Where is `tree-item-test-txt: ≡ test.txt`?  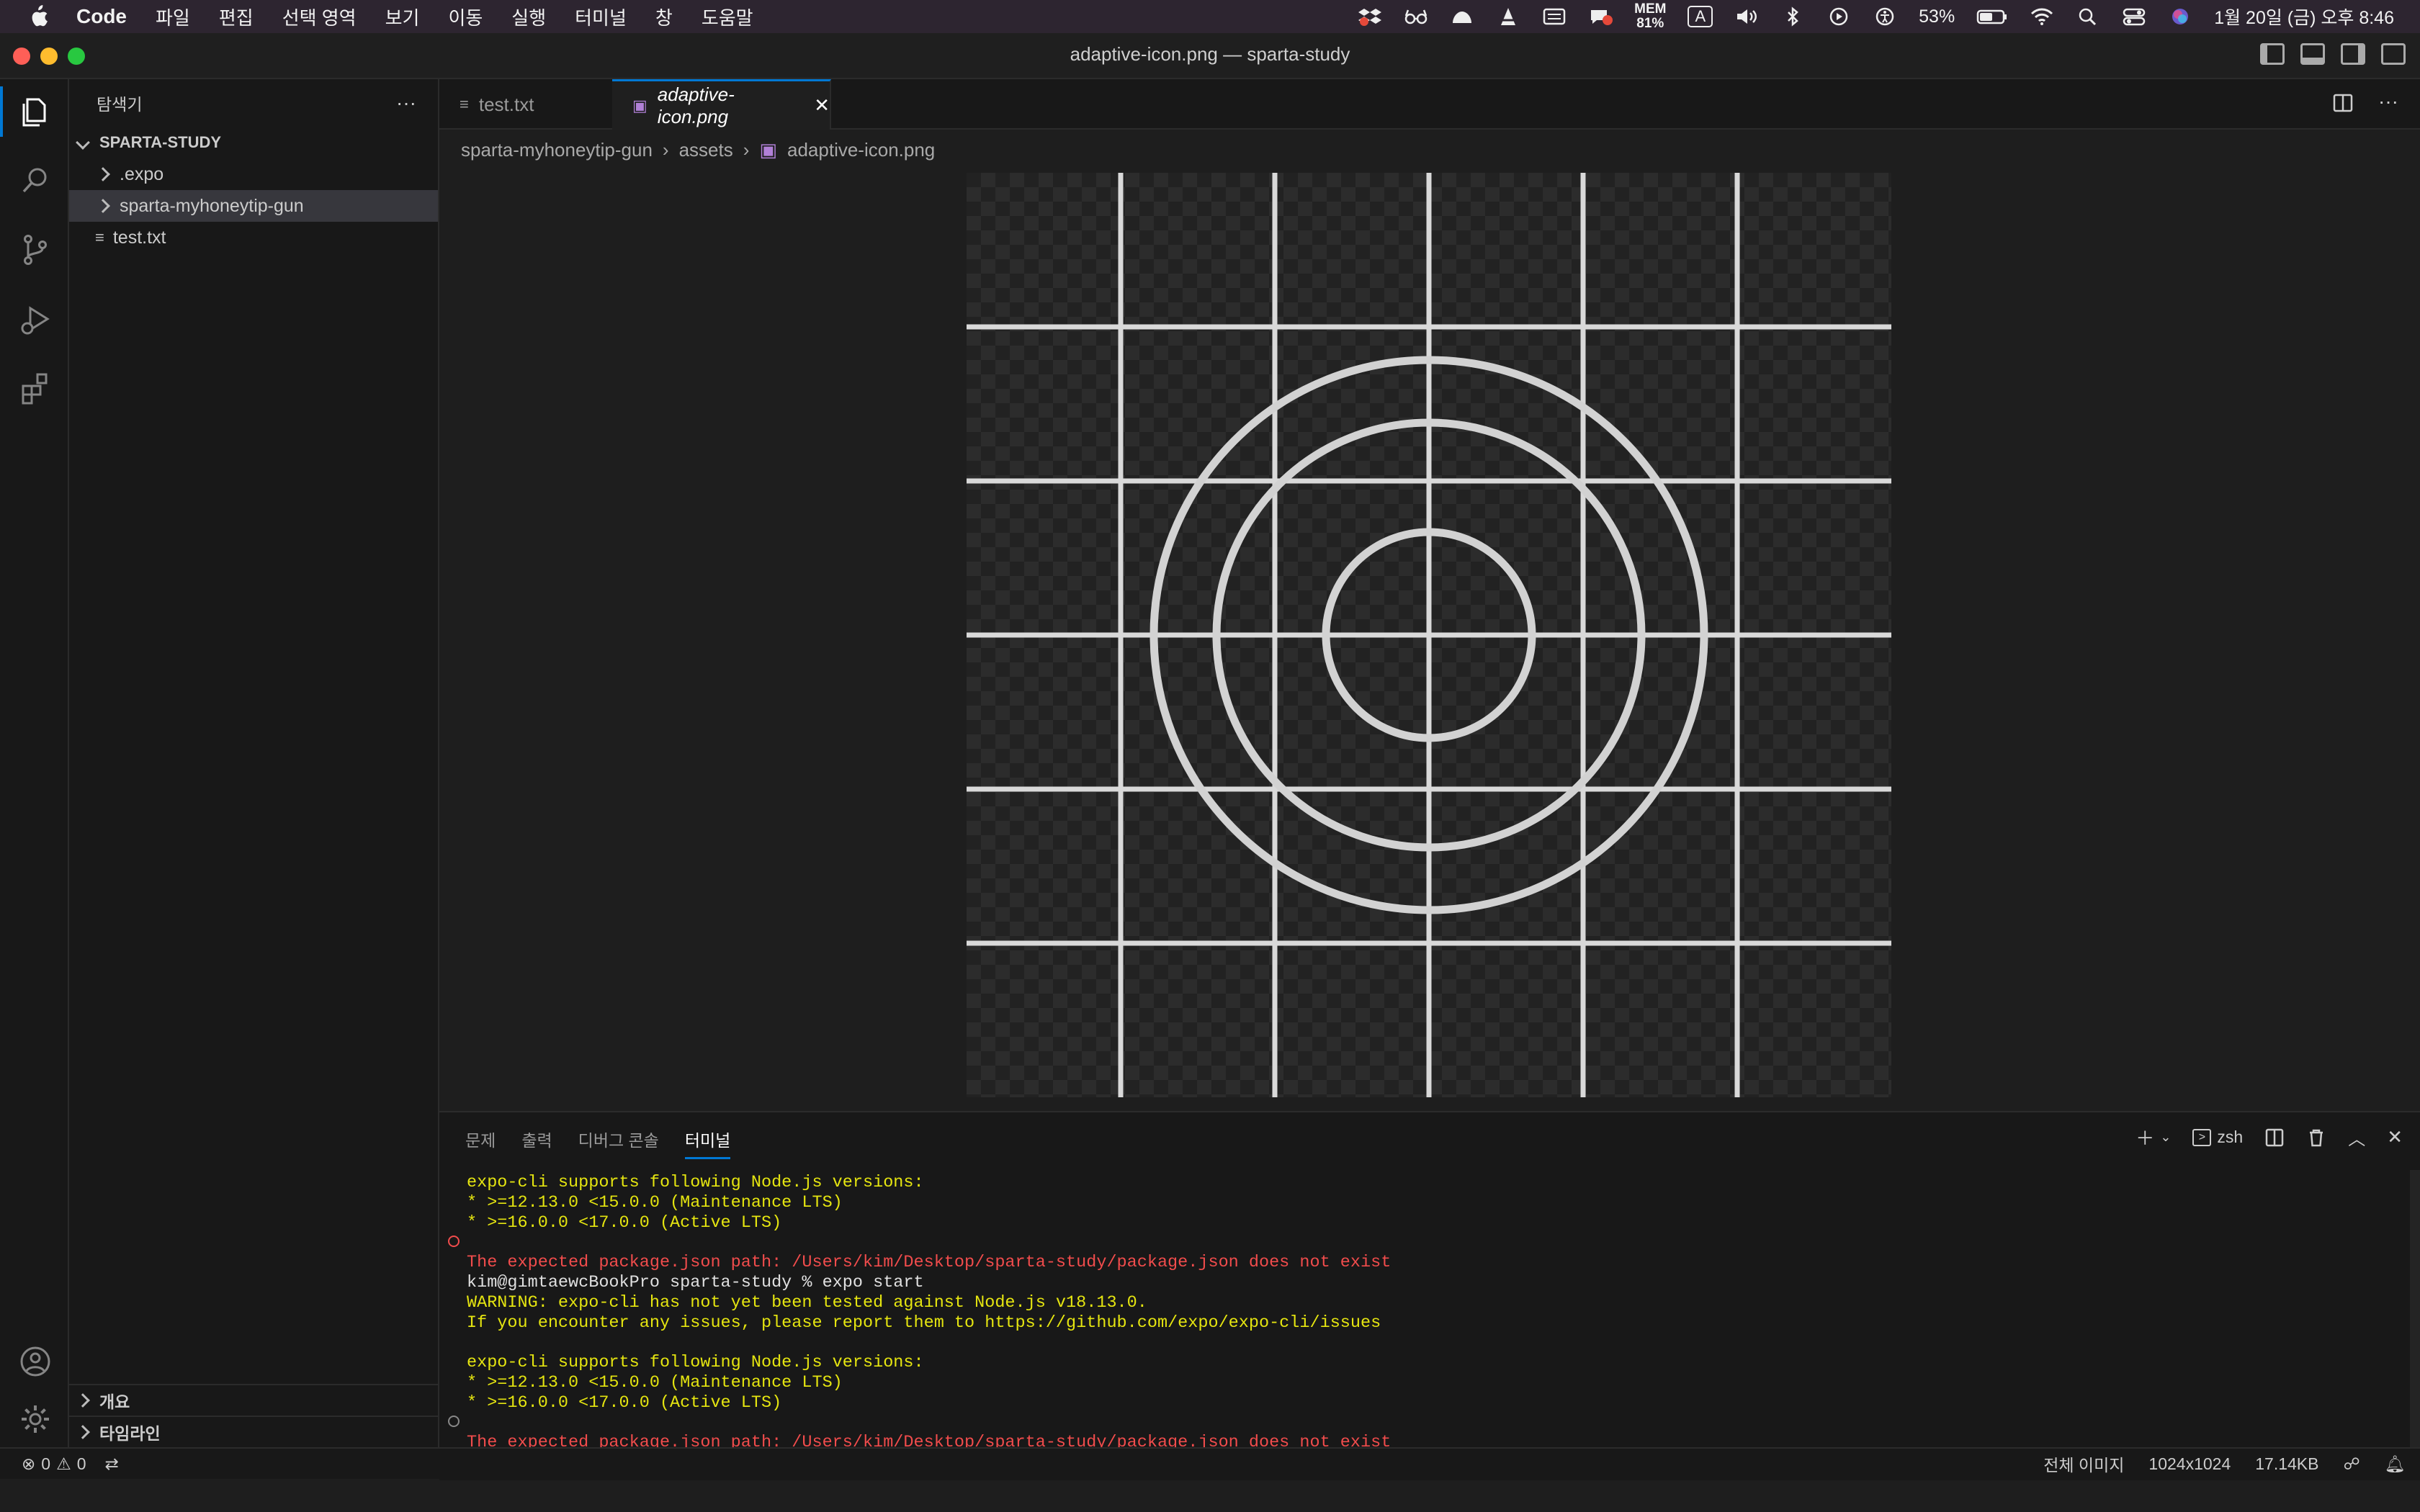
tree-item-test-txt: ≡ test.txt is located at coordinates (253, 237).